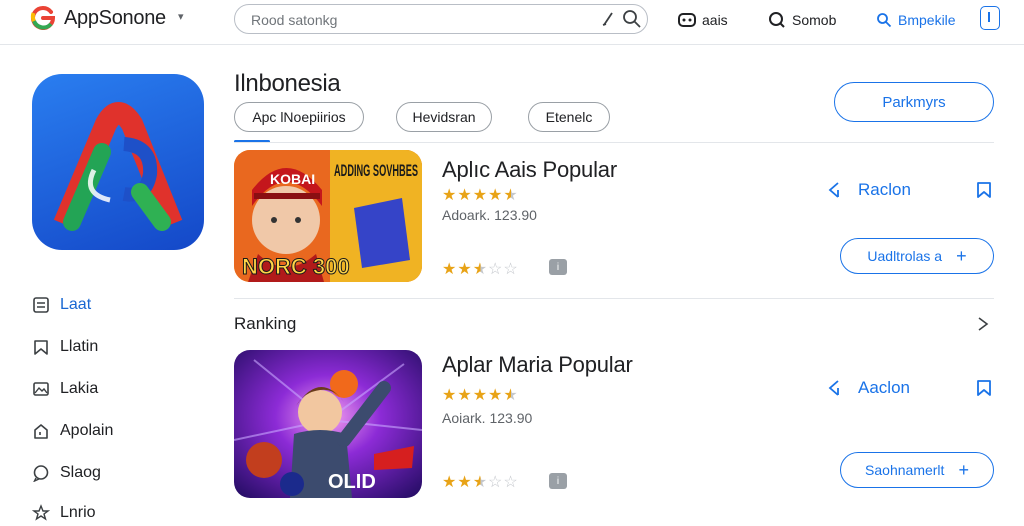 The height and width of the screenshot is (526, 1024). Describe the element at coordinates (87, 430) in the screenshot. I see `sidebar-item-label: Apolain` at that location.